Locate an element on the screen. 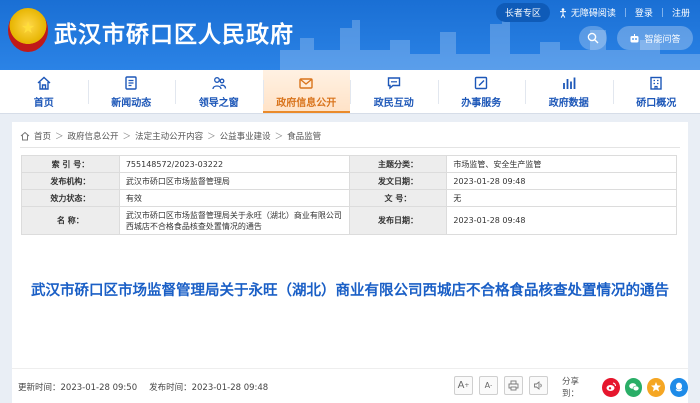 The height and width of the screenshot is (403, 700). nav-label: 办事服务 is located at coordinates (481, 103).